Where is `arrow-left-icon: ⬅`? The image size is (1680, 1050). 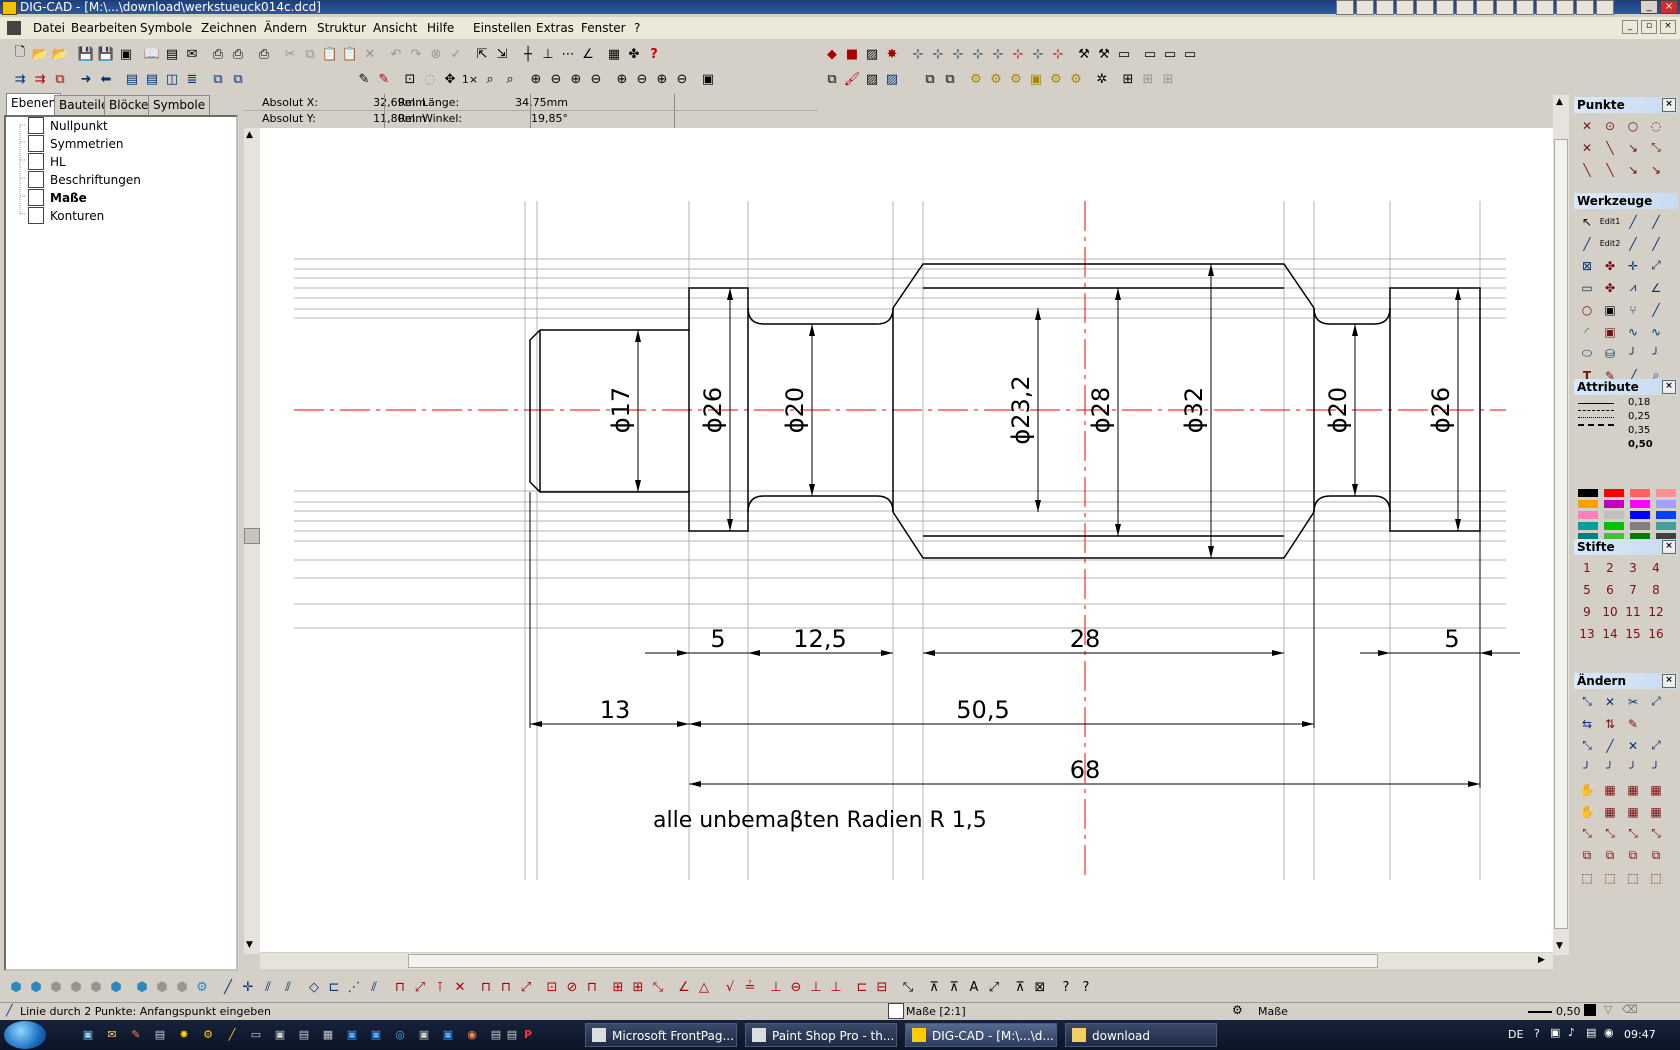 arrow-left-icon: ⬅ is located at coordinates (106, 79).